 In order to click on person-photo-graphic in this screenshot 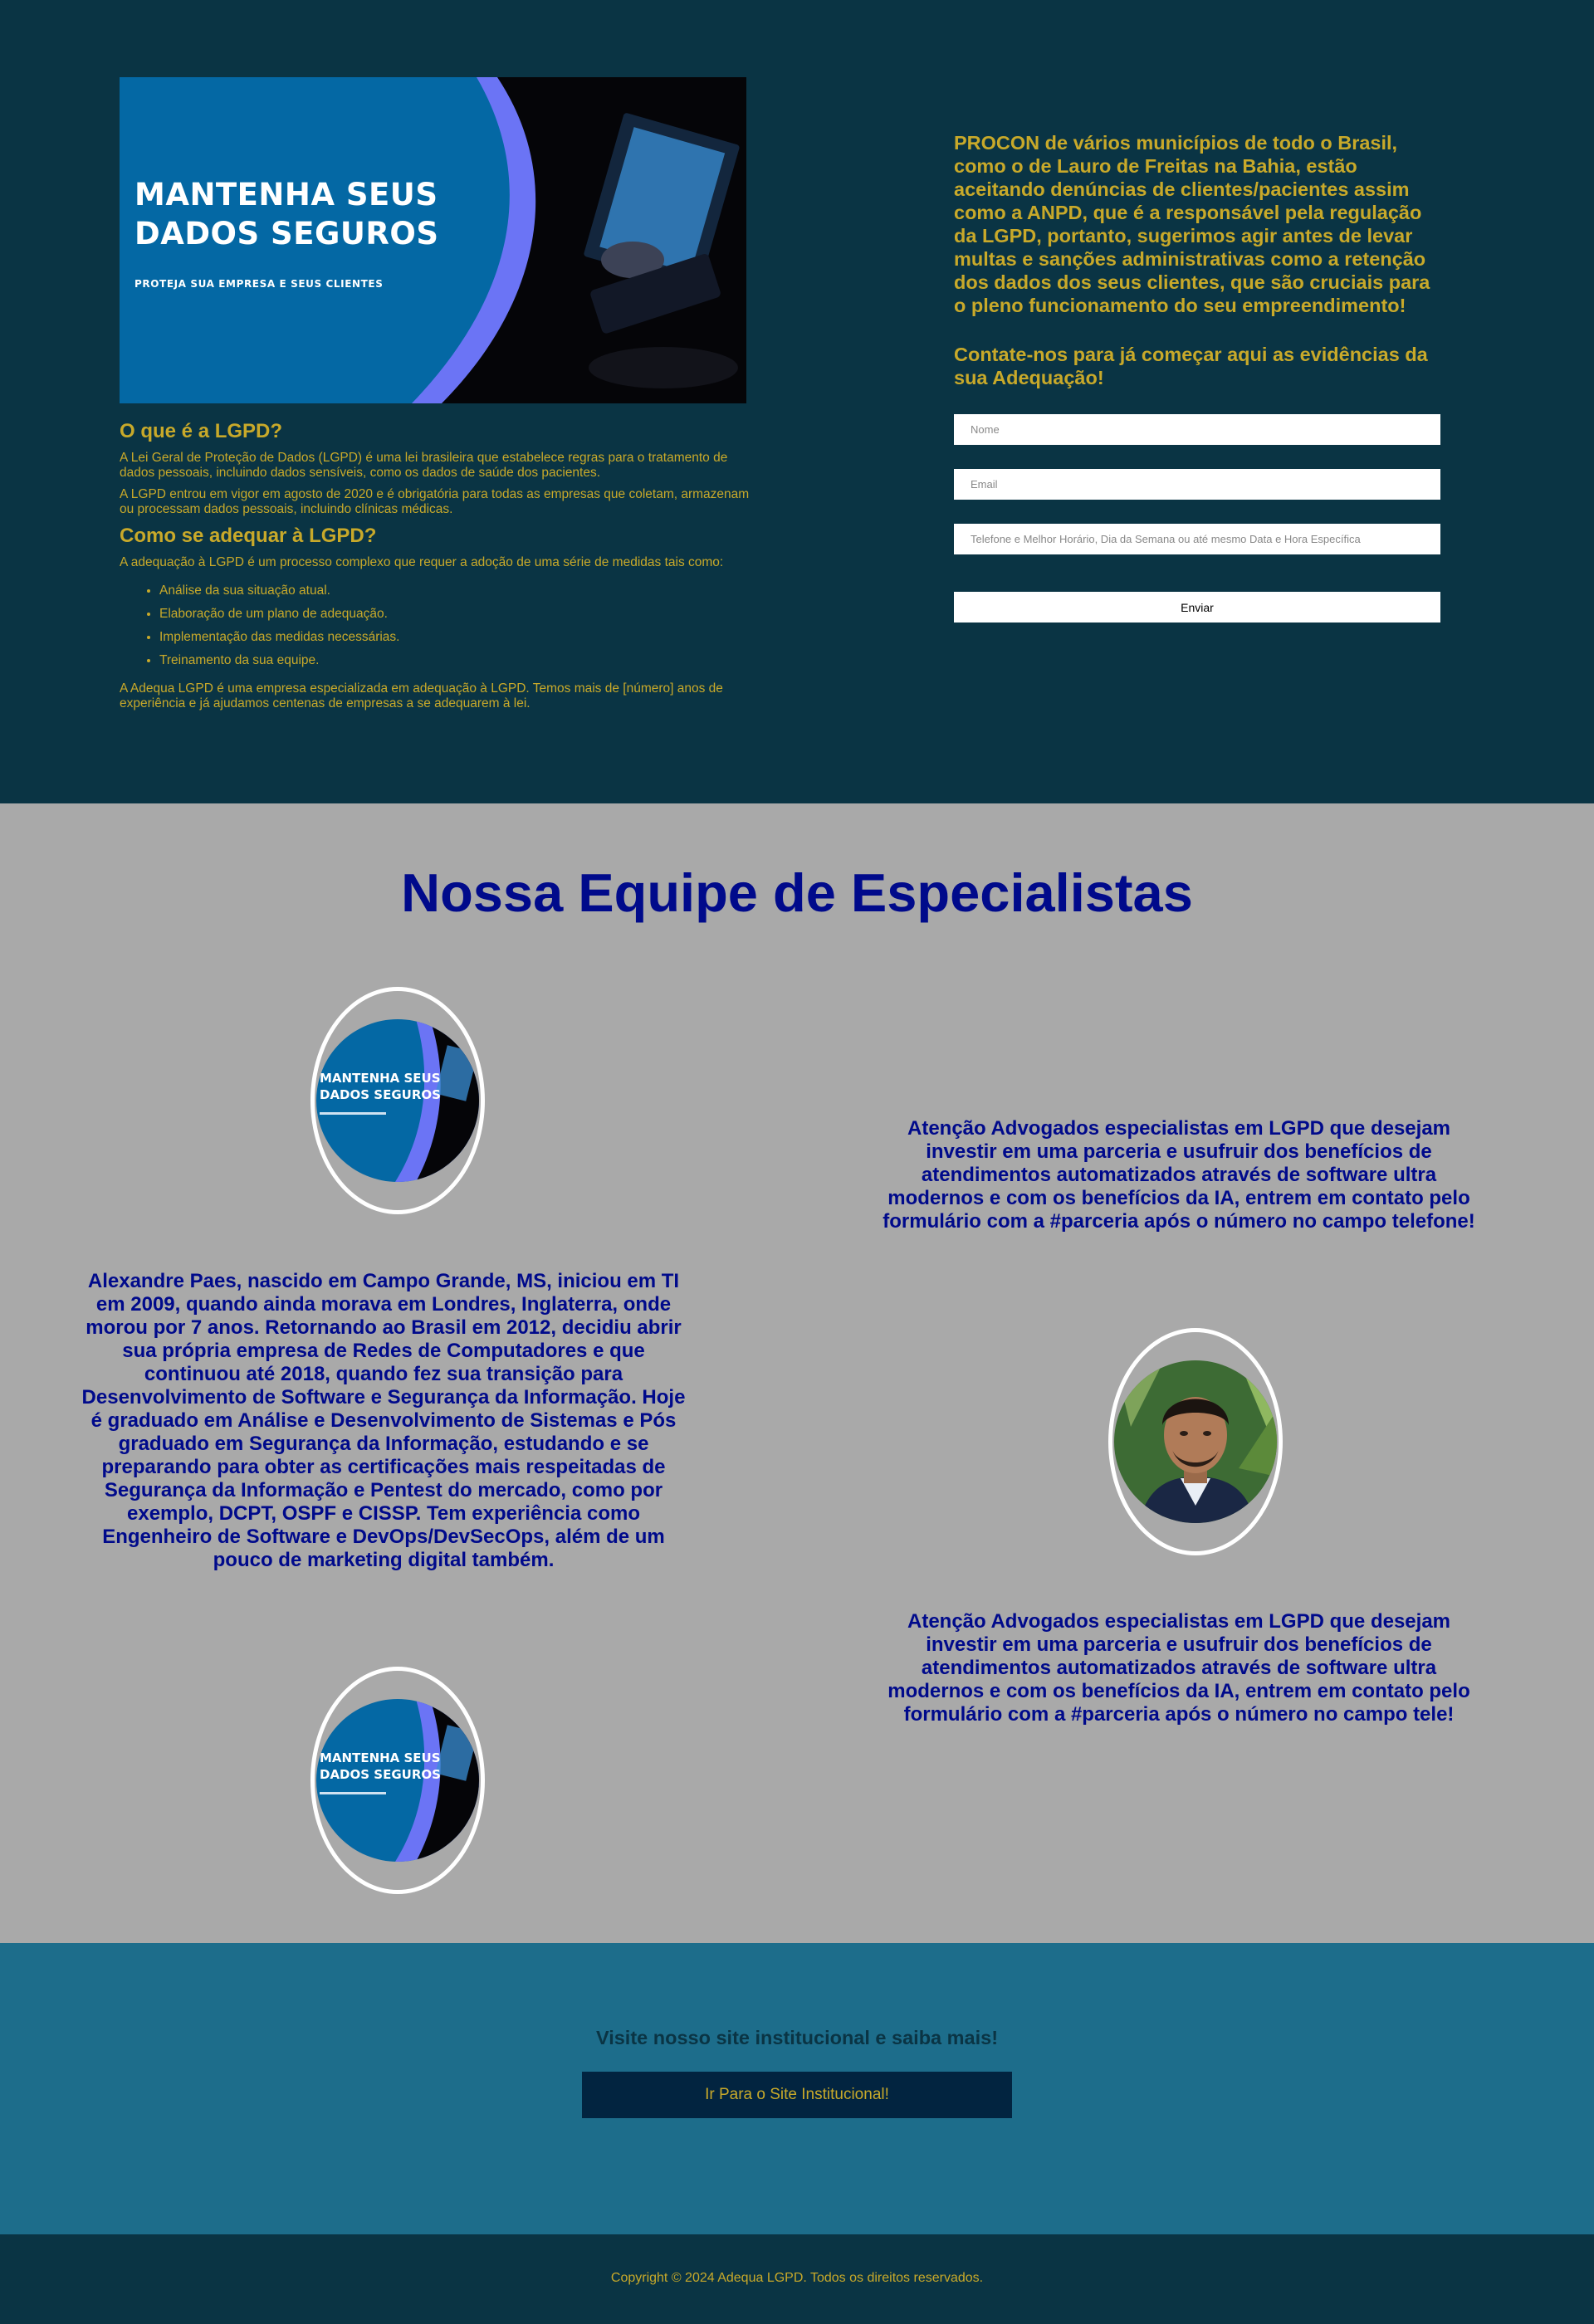, I will do `click(1195, 1441)`.